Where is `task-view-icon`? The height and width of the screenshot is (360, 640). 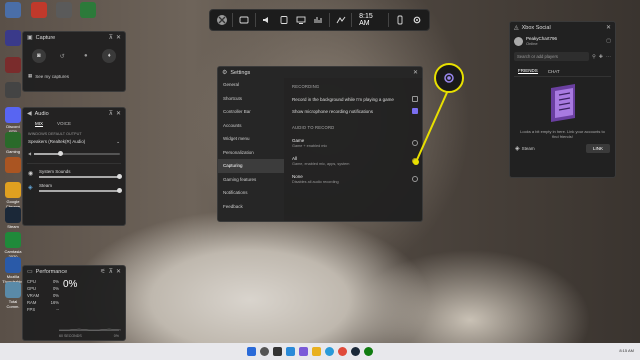 task-view-icon is located at coordinates (277, 351).